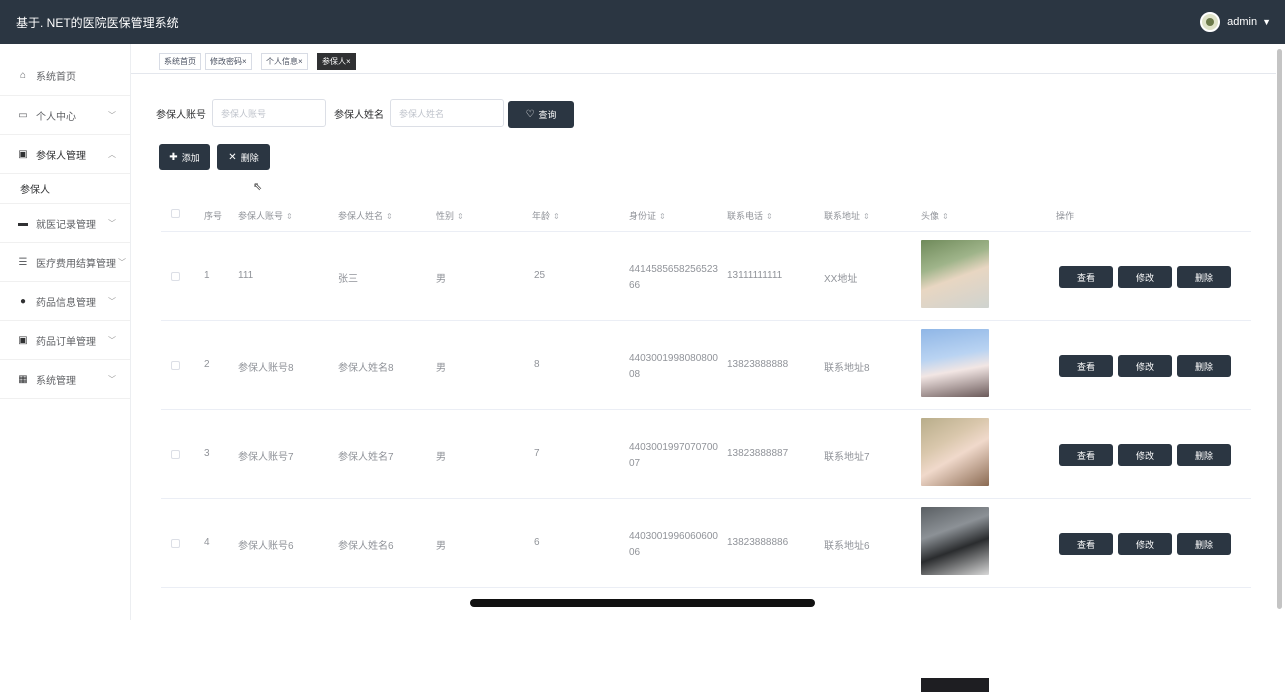 The image size is (1285, 692). What do you see at coordinates (56, 381) in the screenshot?
I see `sidebar-item-label: 系统管理` at bounding box center [56, 381].